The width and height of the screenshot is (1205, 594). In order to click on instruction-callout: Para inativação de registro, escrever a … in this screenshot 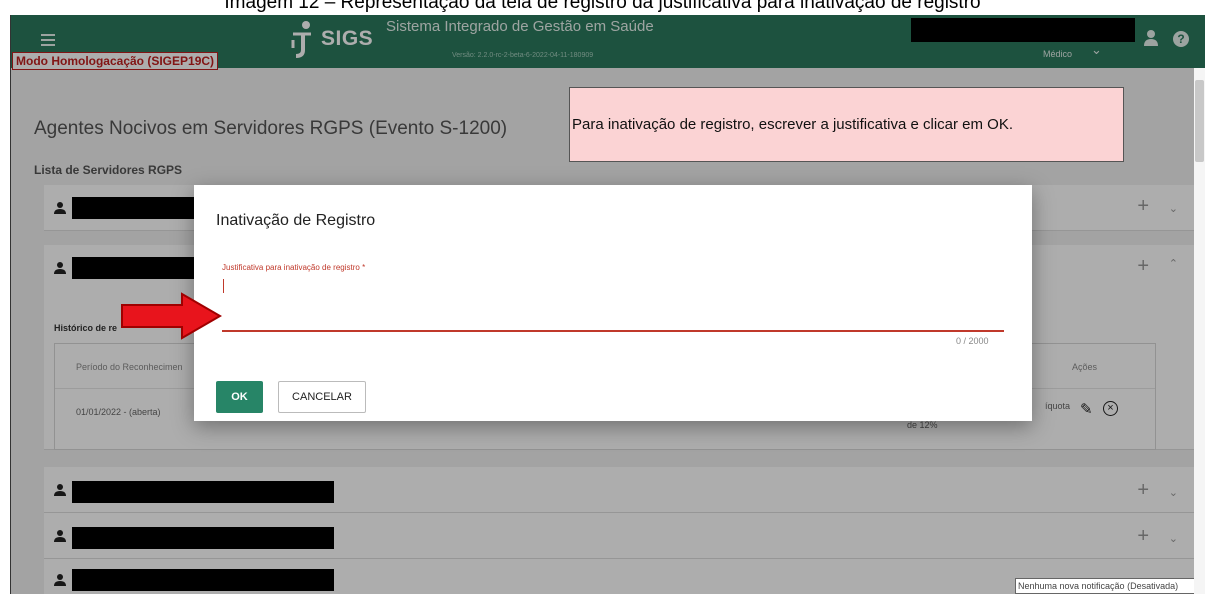, I will do `click(846, 124)`.